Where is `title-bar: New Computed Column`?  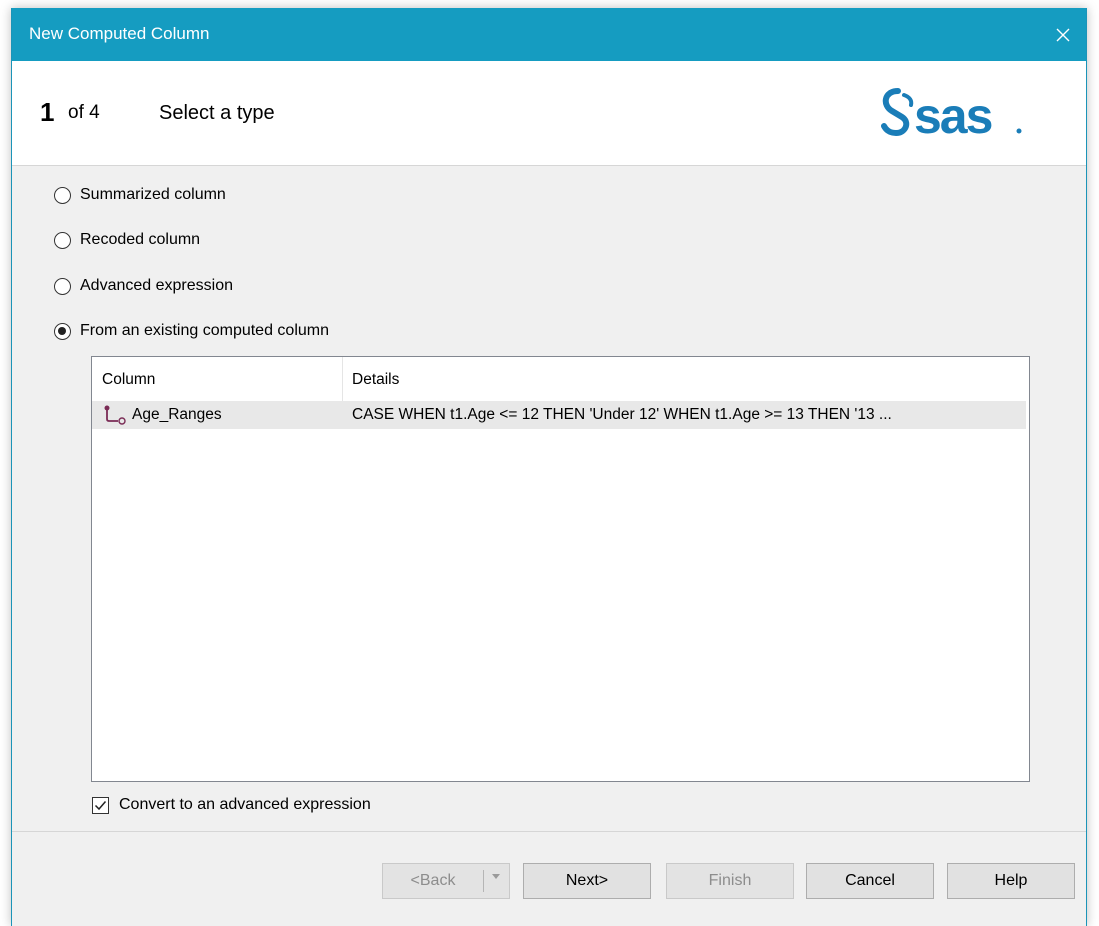 title-bar: New Computed Column is located at coordinates (549, 34).